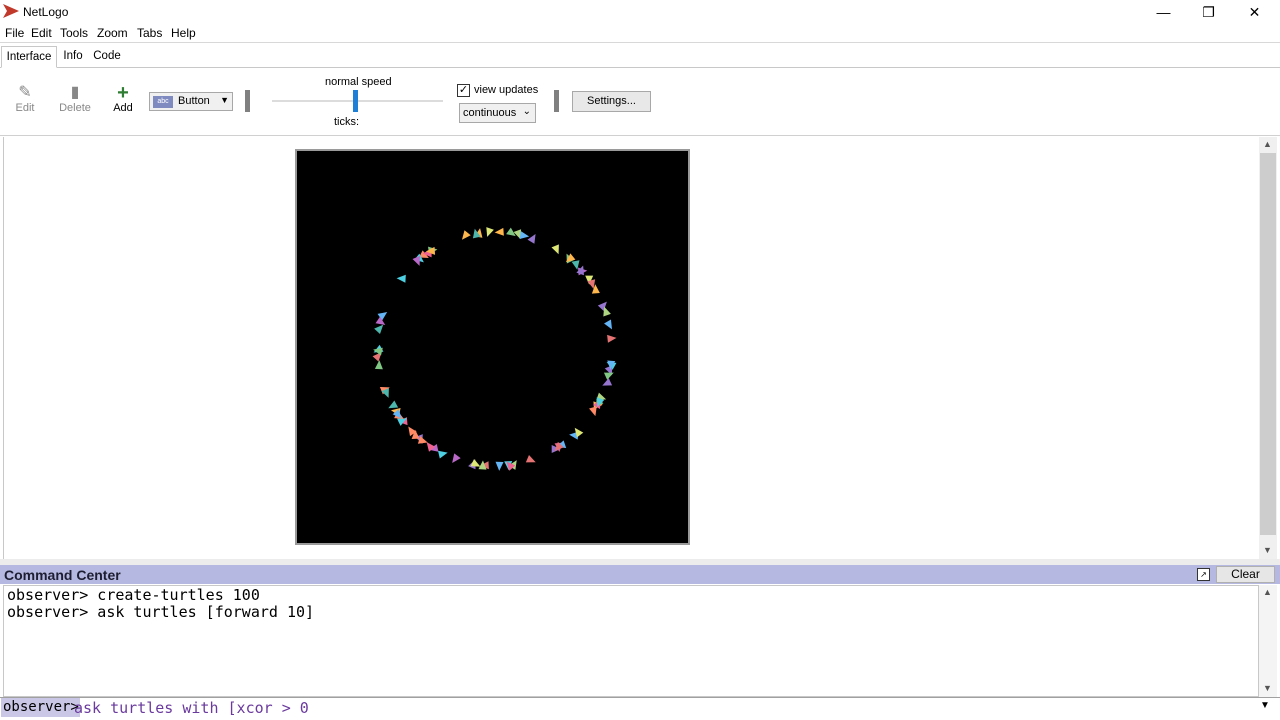 The width and height of the screenshot is (1280, 720). What do you see at coordinates (355, 101) in the screenshot?
I see `speed-slider-thumb` at bounding box center [355, 101].